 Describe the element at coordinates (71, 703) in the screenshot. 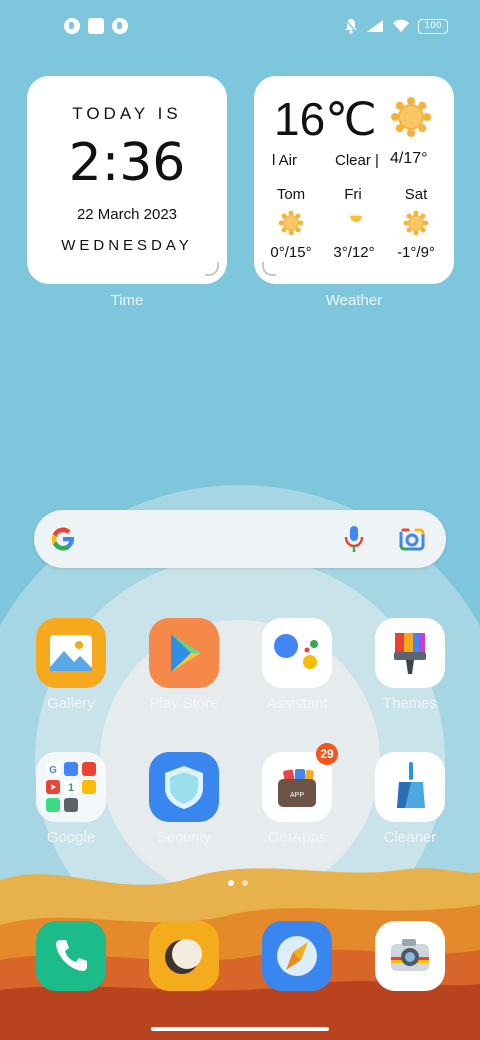

I see `app-label: Gallery` at that location.